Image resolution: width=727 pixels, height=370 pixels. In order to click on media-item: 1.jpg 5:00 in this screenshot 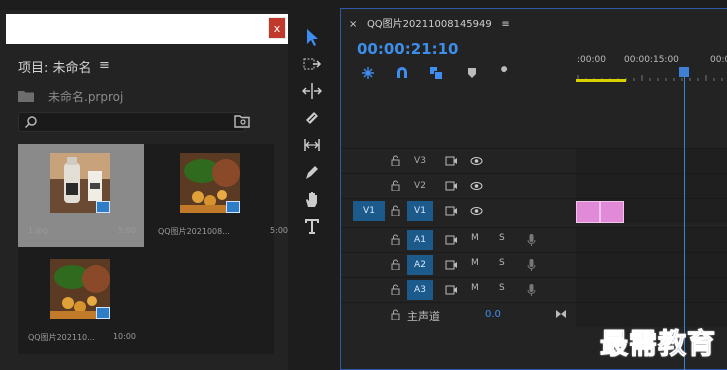, I will do `click(81, 195)`.